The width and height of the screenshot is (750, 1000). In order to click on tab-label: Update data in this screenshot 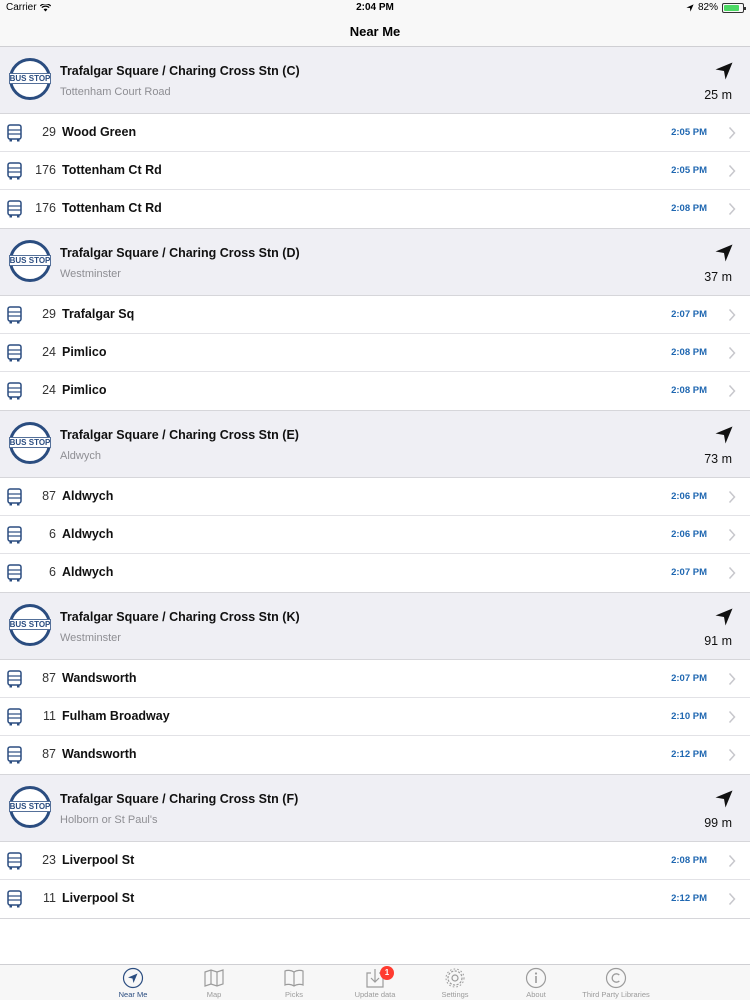, I will do `click(375, 994)`.